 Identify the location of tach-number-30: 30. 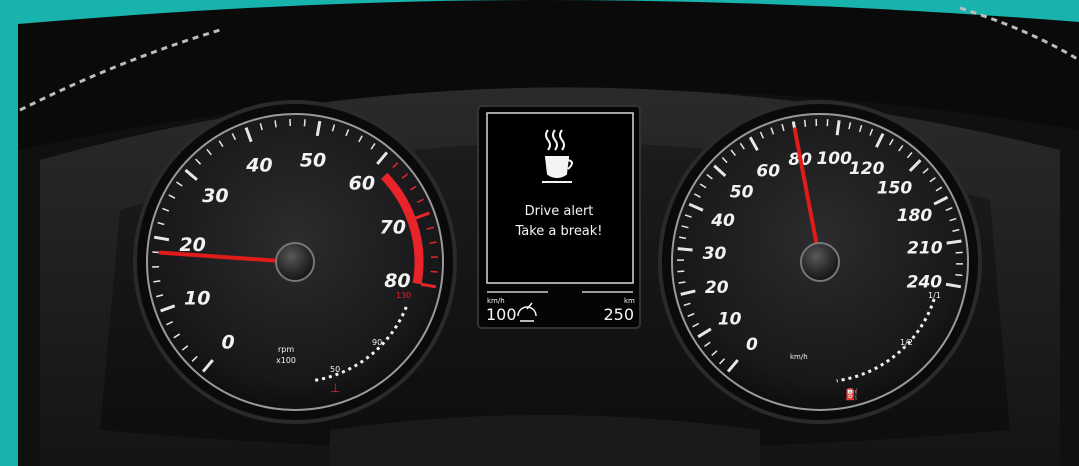
(215, 196).